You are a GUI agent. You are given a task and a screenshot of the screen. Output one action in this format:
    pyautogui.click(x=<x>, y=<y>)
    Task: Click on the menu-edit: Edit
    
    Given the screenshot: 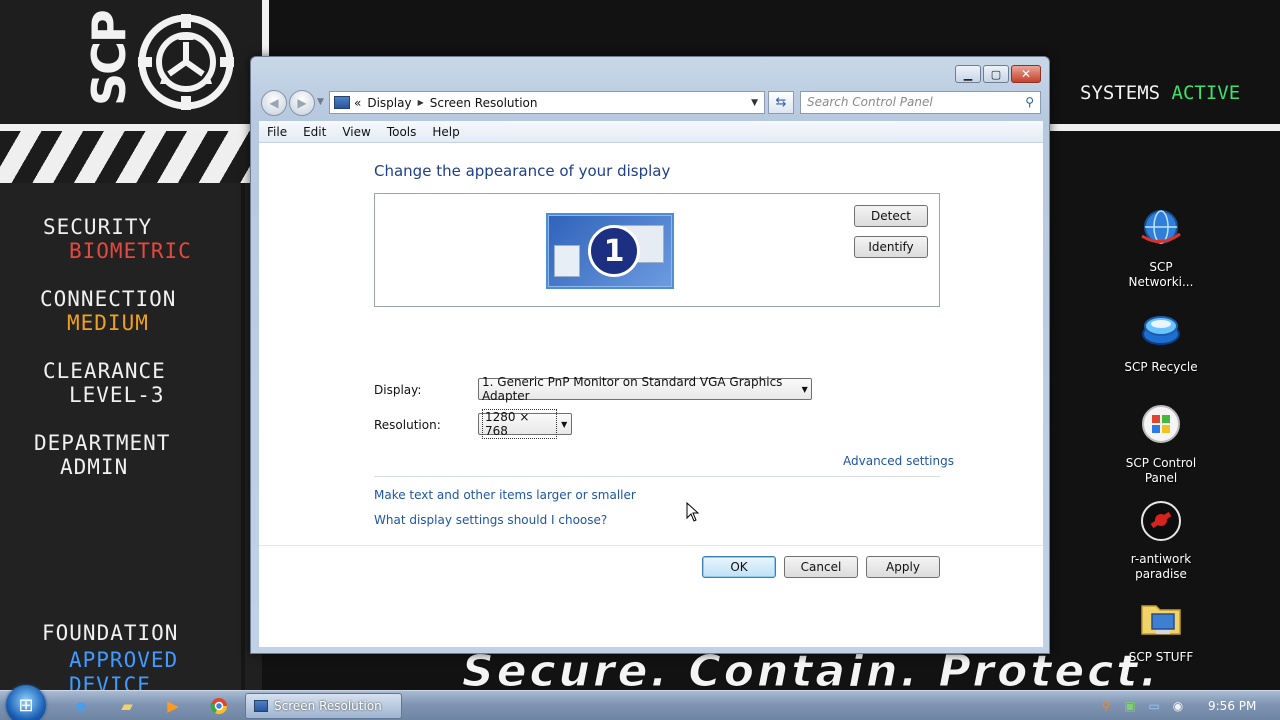 What is the action you would take?
    pyautogui.click(x=314, y=132)
    